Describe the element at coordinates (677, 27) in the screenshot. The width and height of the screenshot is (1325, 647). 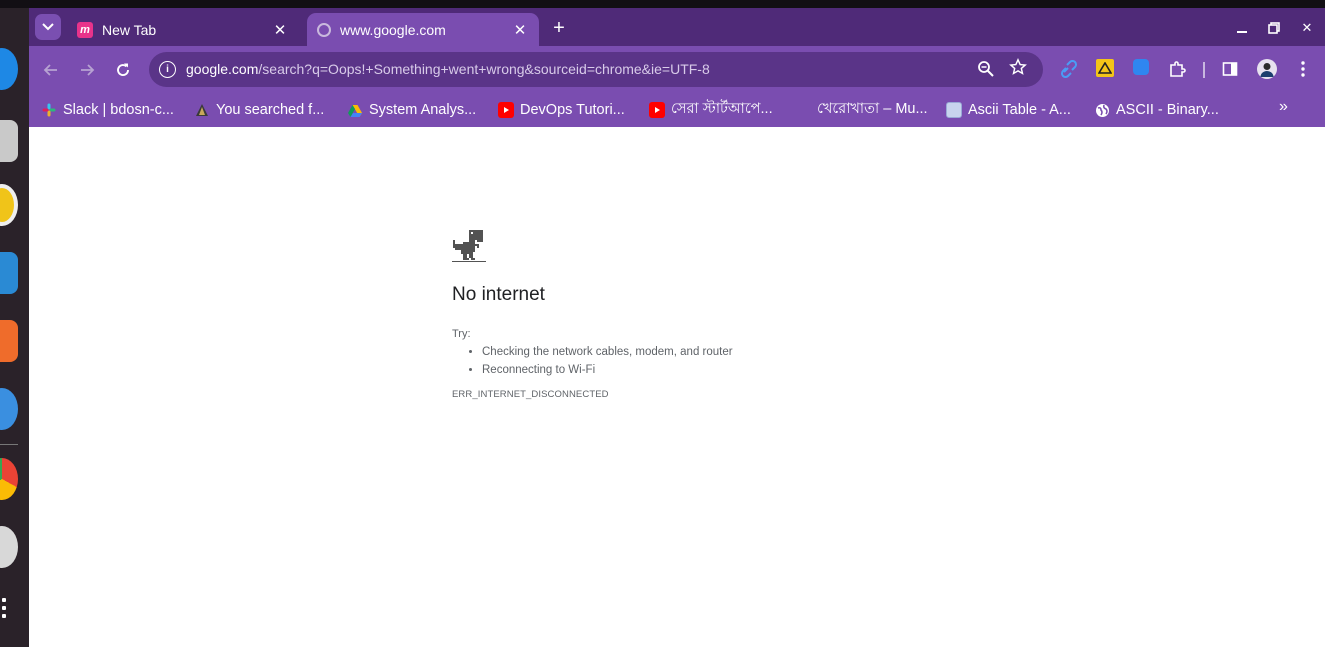
I see `tab-strip: m New Tab ✕ www.google.com ✕ + ✕` at that location.